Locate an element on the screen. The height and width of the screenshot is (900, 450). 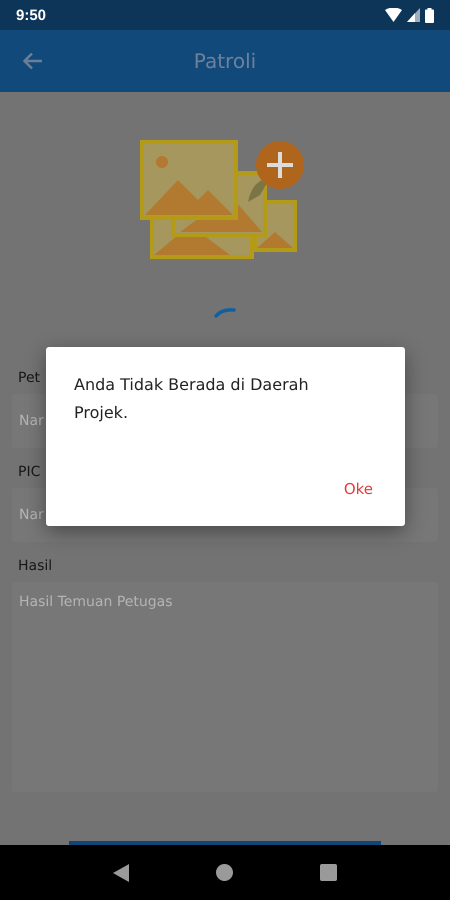
status-time: 9:50 is located at coordinates (31, 15).